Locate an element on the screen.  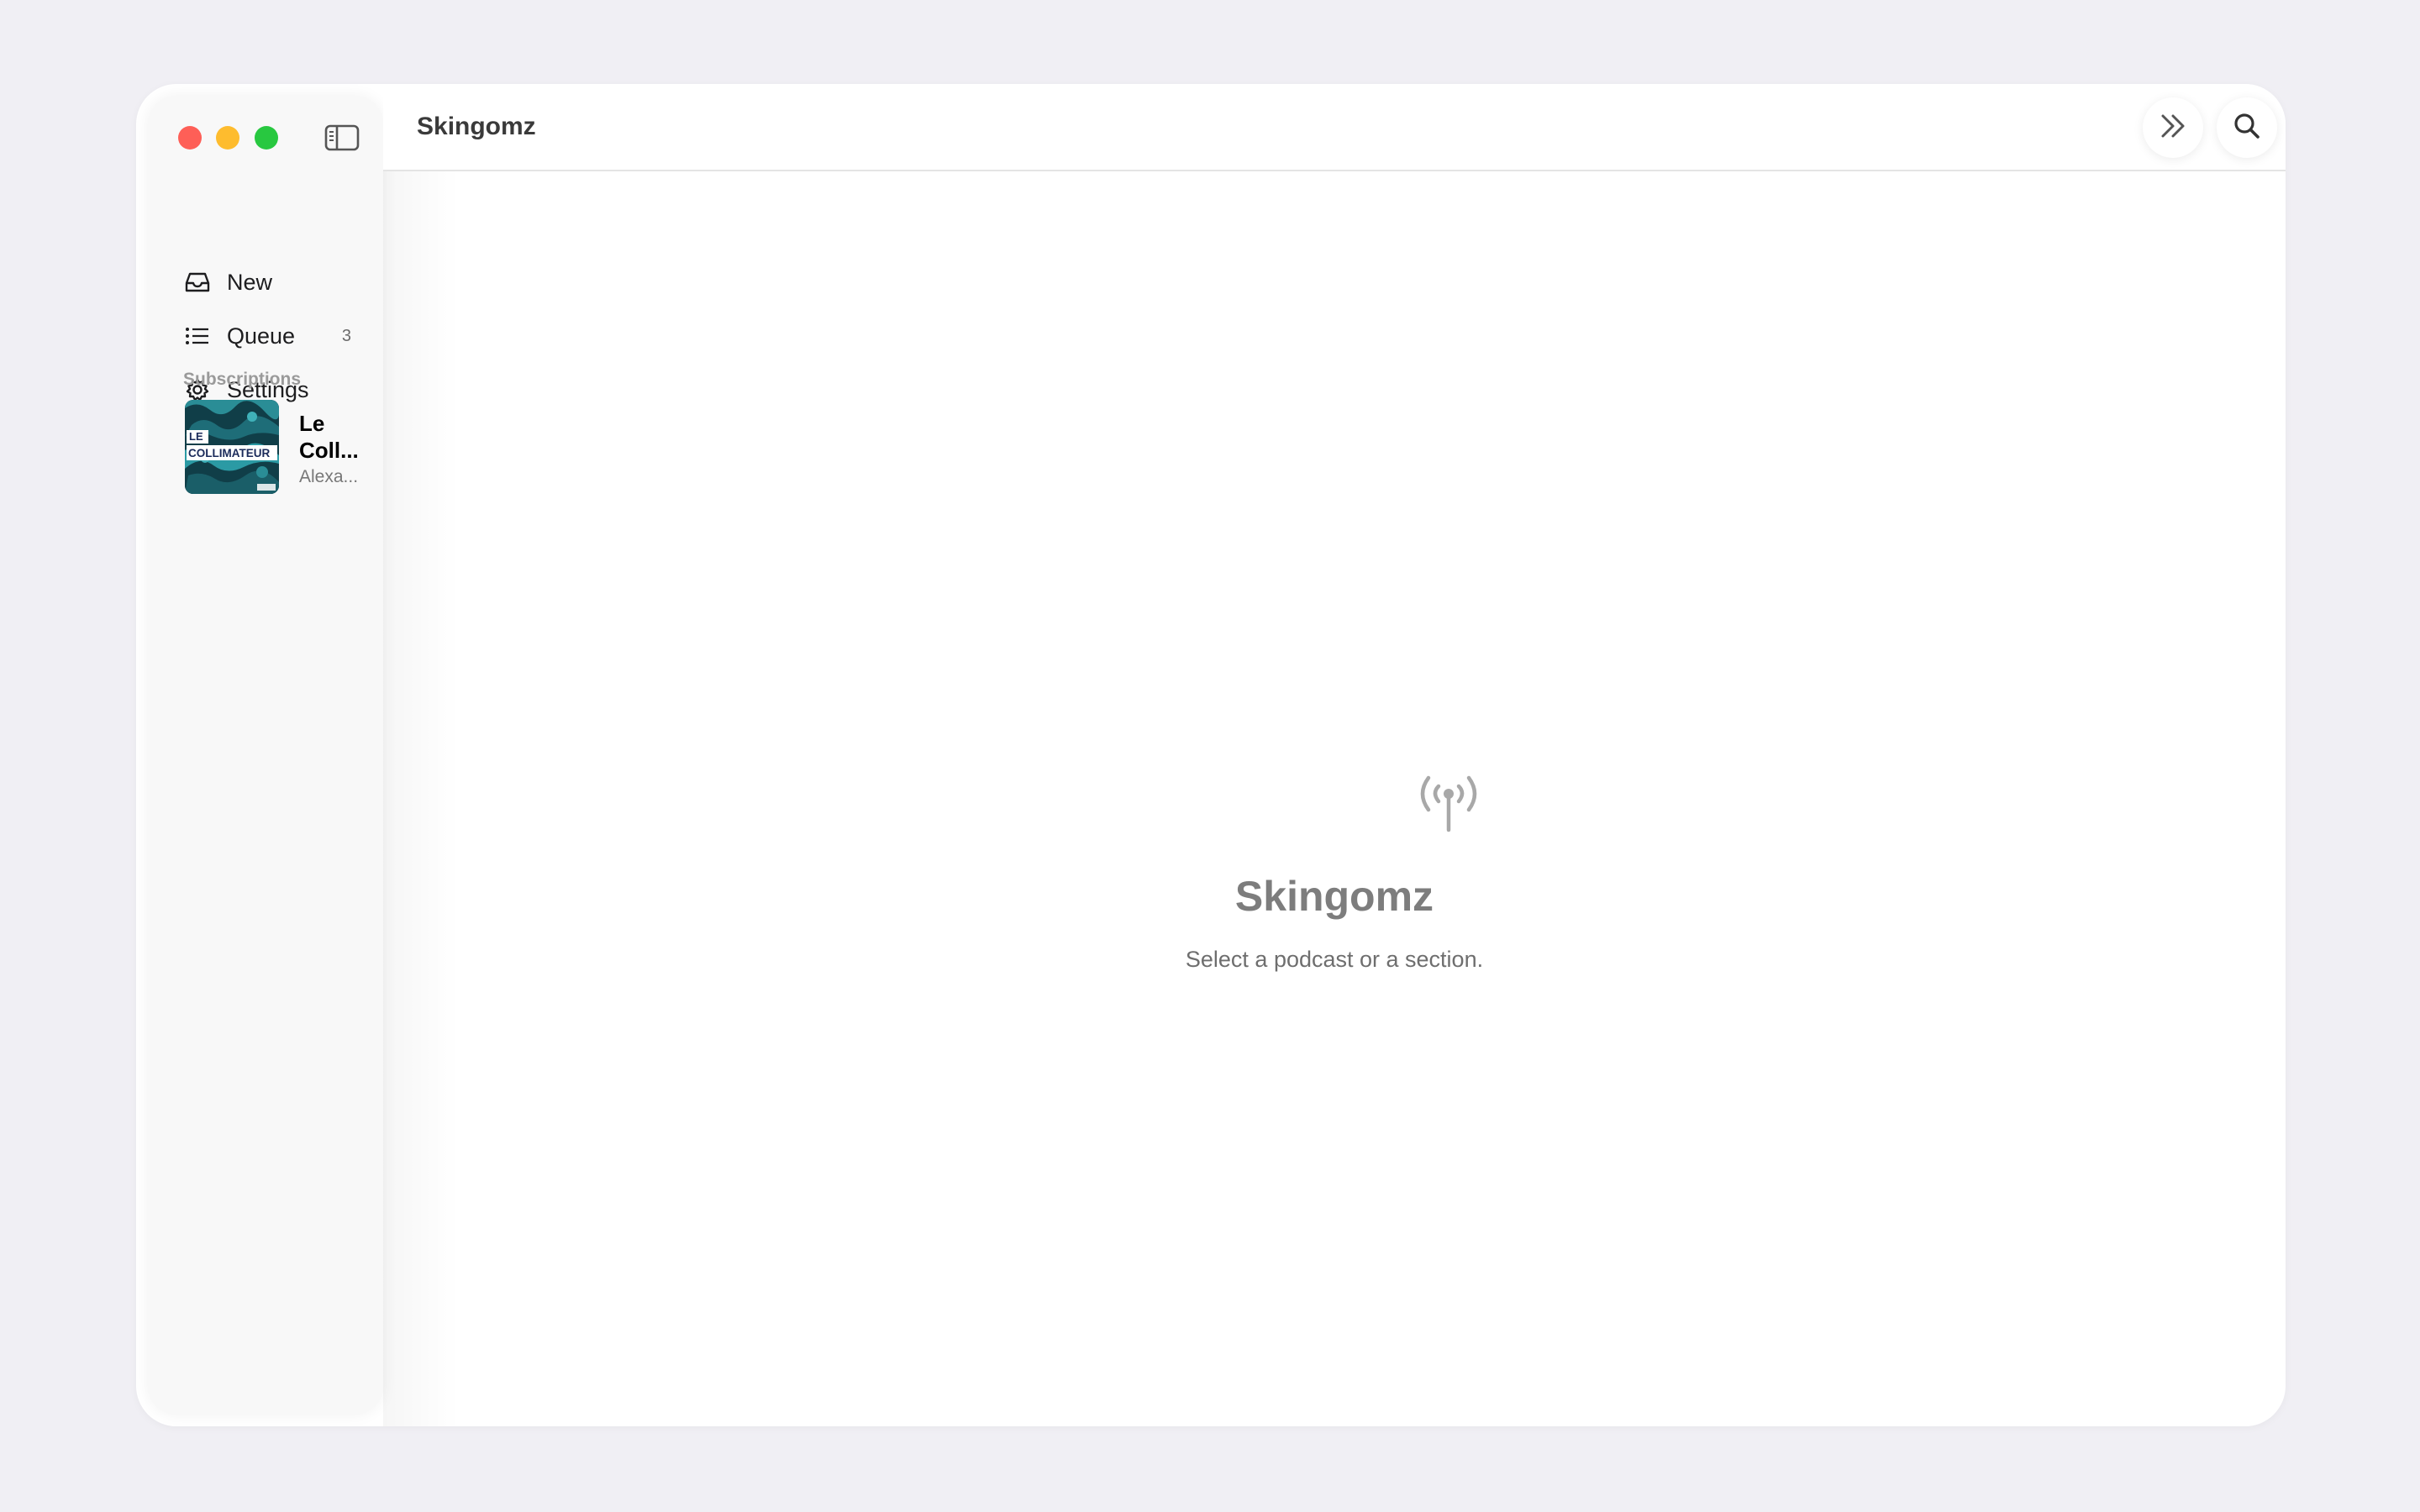
artwork-text-le: LE is located at coordinates (196, 436).